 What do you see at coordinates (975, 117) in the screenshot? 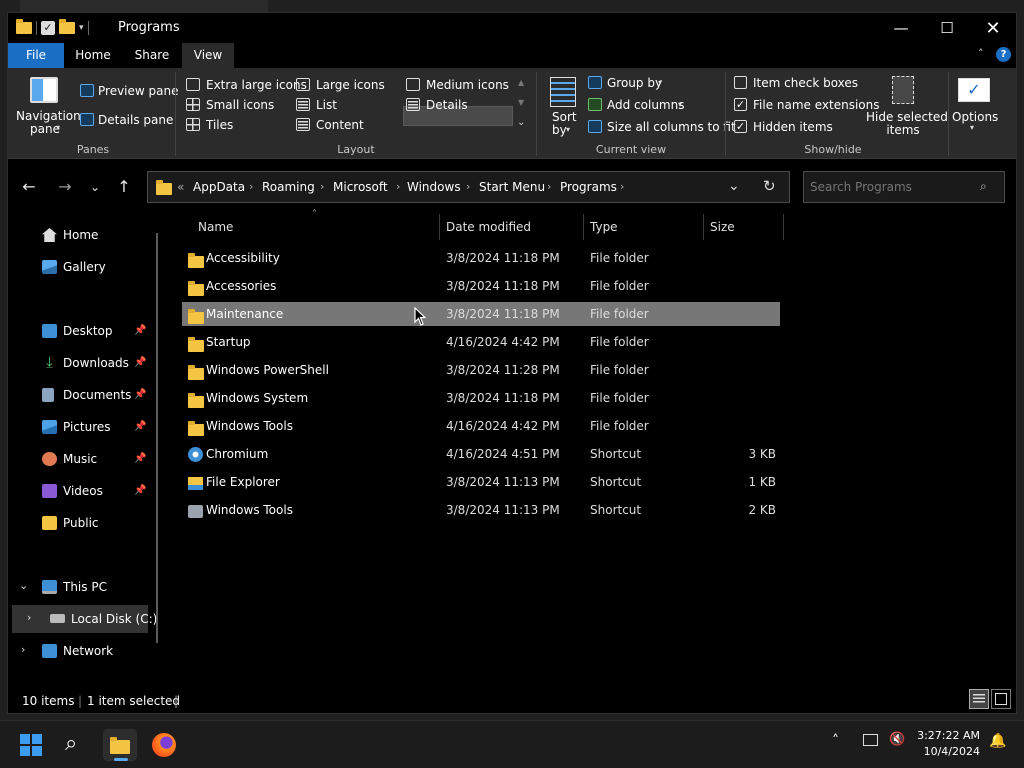
I see `options-button: Options` at bounding box center [975, 117].